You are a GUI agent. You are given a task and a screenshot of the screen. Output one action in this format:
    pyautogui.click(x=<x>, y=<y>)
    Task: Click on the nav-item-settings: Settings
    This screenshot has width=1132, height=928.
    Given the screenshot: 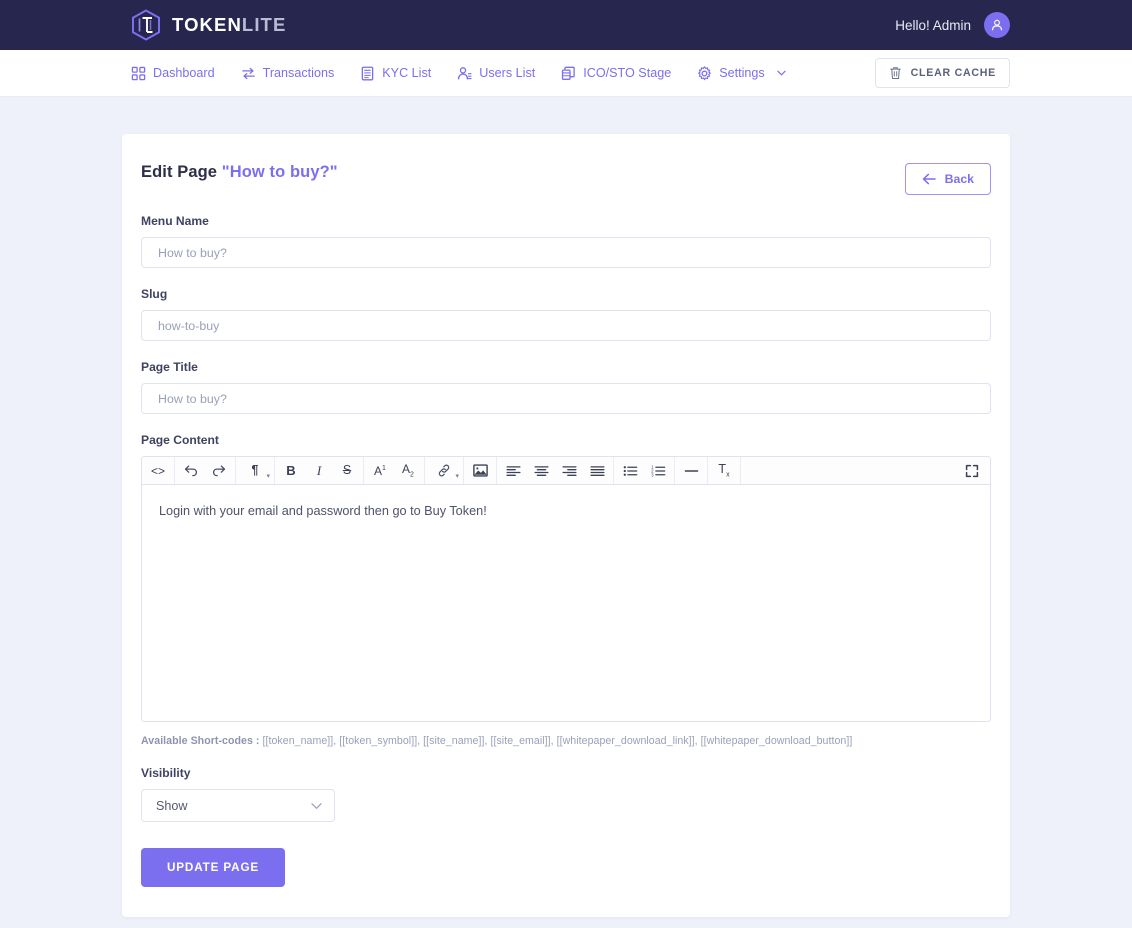 What is the action you would take?
    pyautogui.click(x=741, y=73)
    